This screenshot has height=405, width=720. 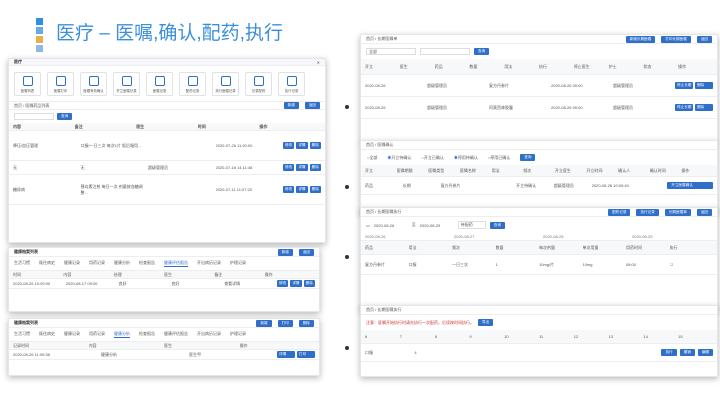 I want to click on print-button: 打印, so click(x=285, y=323).